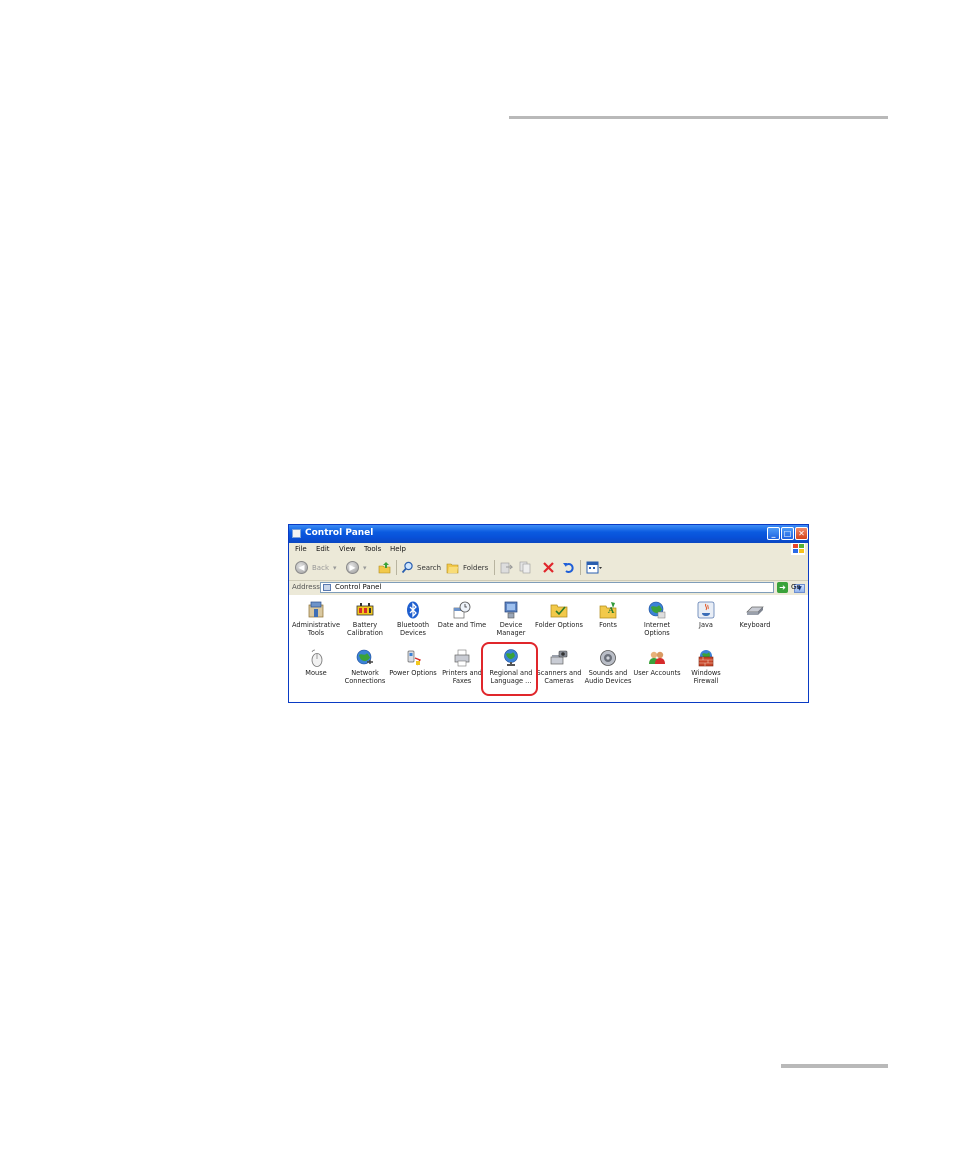 This screenshot has height=1158, width=954. What do you see at coordinates (608, 658) in the screenshot?
I see `speaker-icon` at bounding box center [608, 658].